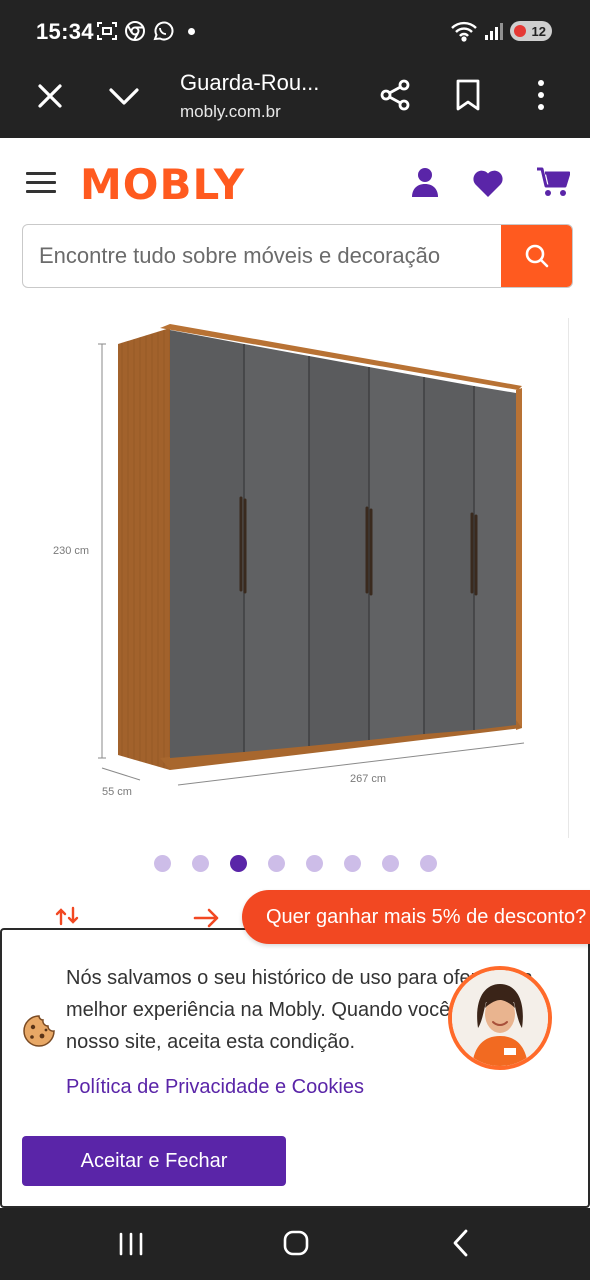 The height and width of the screenshot is (1280, 590). Describe the element at coordinates (295, 863) in the screenshot. I see `carousel-pagination` at that location.